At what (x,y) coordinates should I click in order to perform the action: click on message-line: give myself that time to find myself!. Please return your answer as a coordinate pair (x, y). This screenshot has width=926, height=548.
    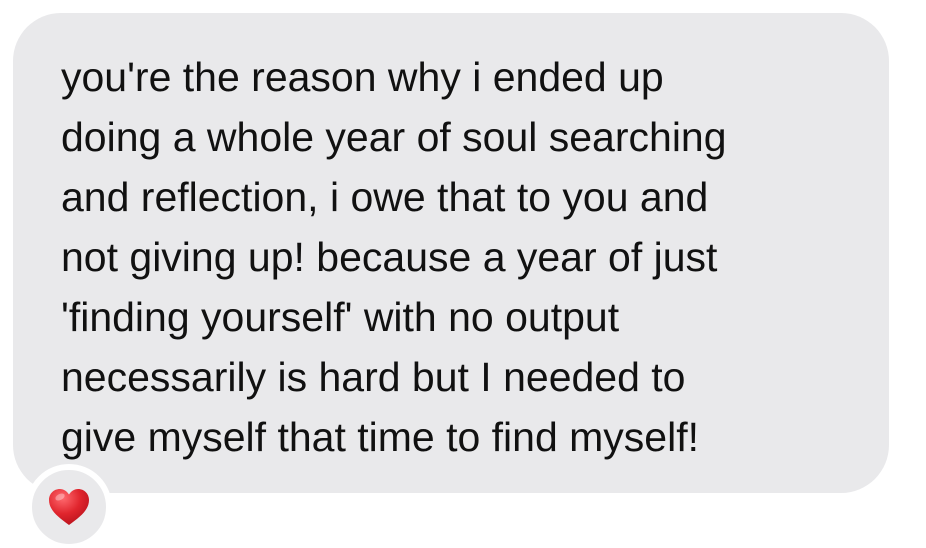
    Looking at the image, I should click on (380, 437).